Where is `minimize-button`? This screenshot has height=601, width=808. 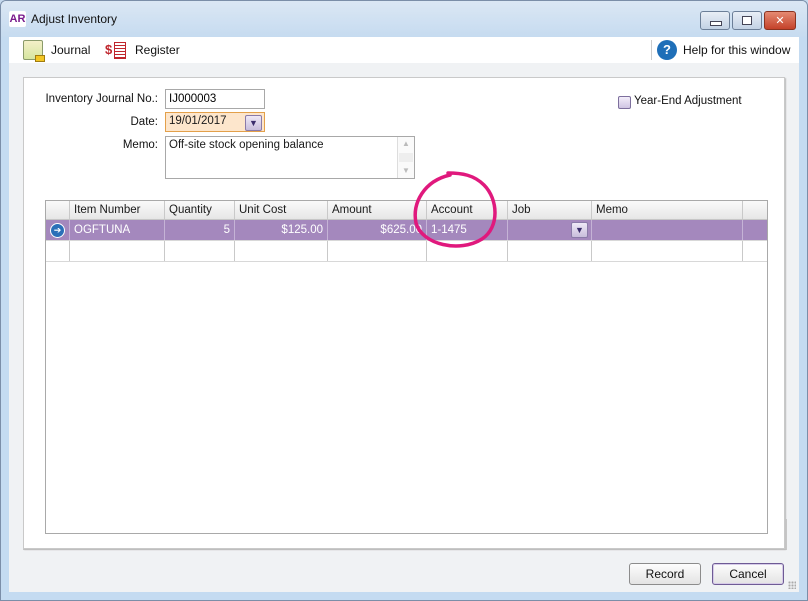 minimize-button is located at coordinates (715, 20).